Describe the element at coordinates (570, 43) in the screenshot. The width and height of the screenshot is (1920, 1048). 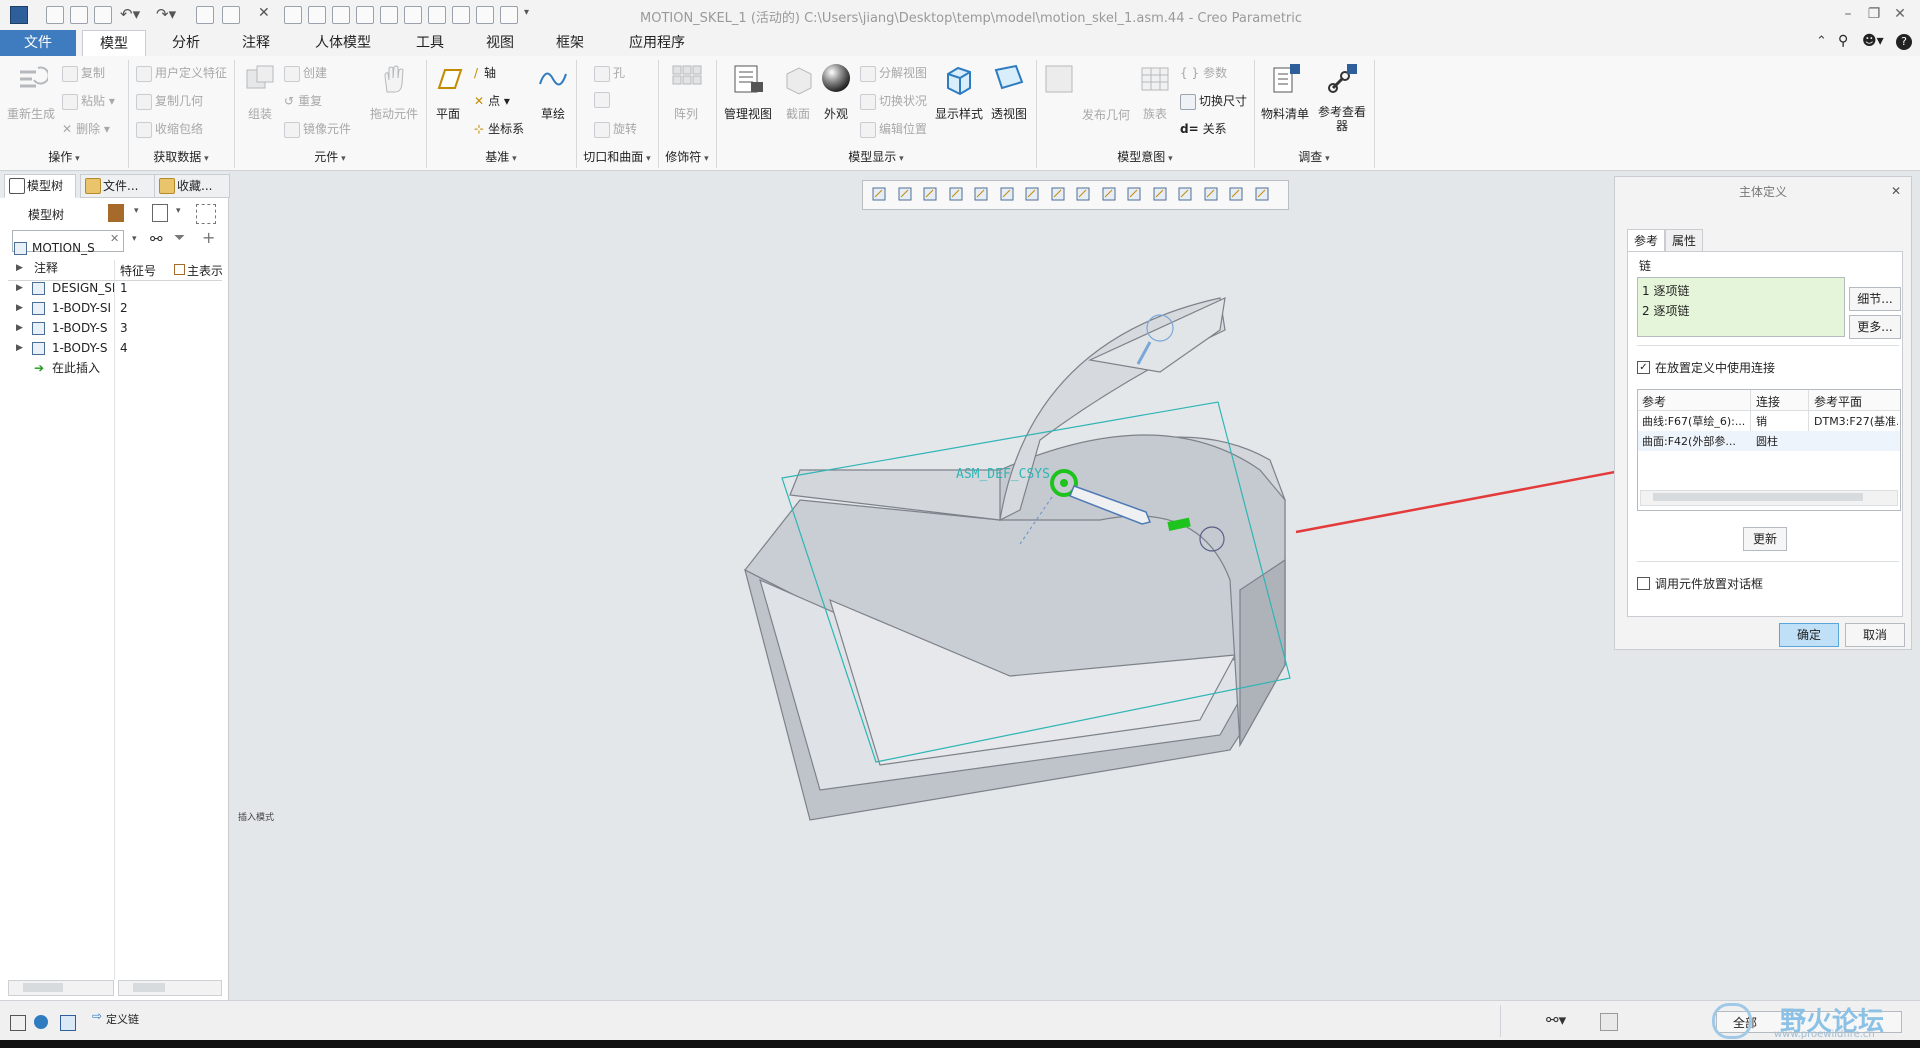
I see `tab-framework: 框架` at that location.